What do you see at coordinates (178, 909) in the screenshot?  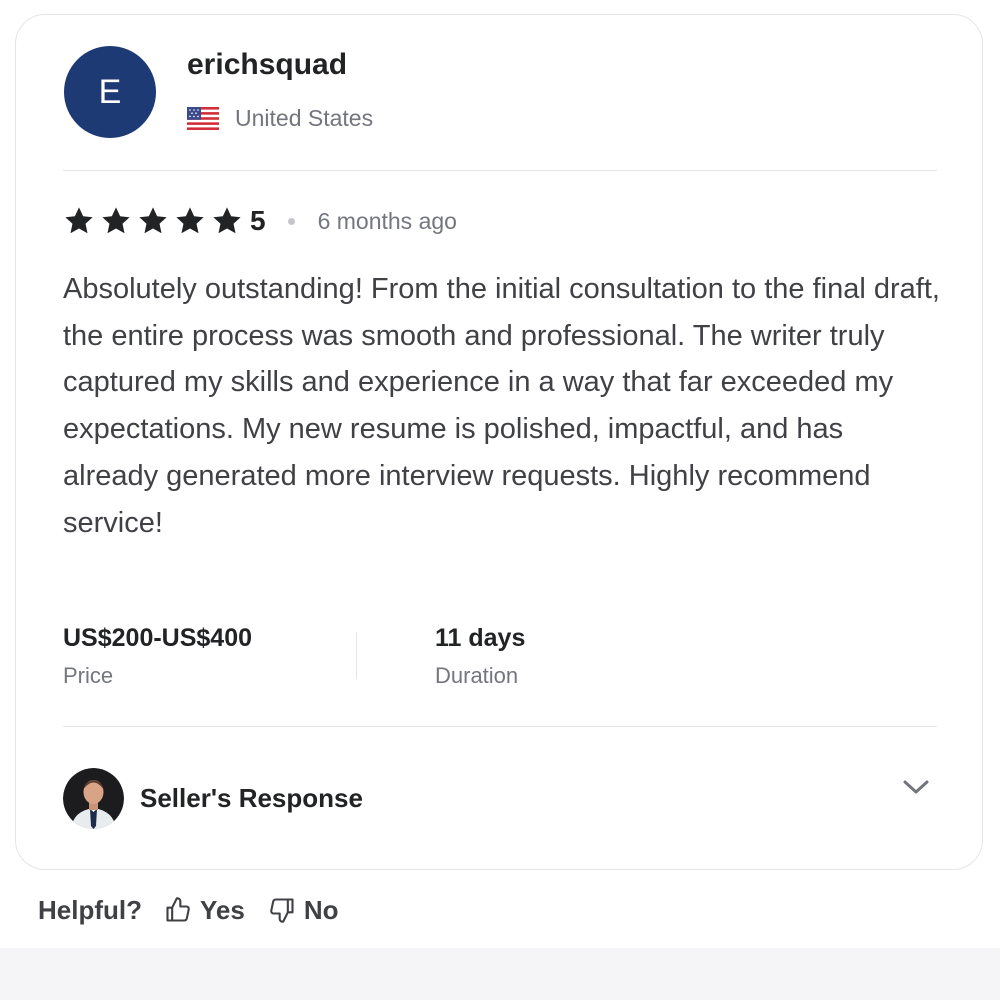 I see `thumbs-up-icon` at bounding box center [178, 909].